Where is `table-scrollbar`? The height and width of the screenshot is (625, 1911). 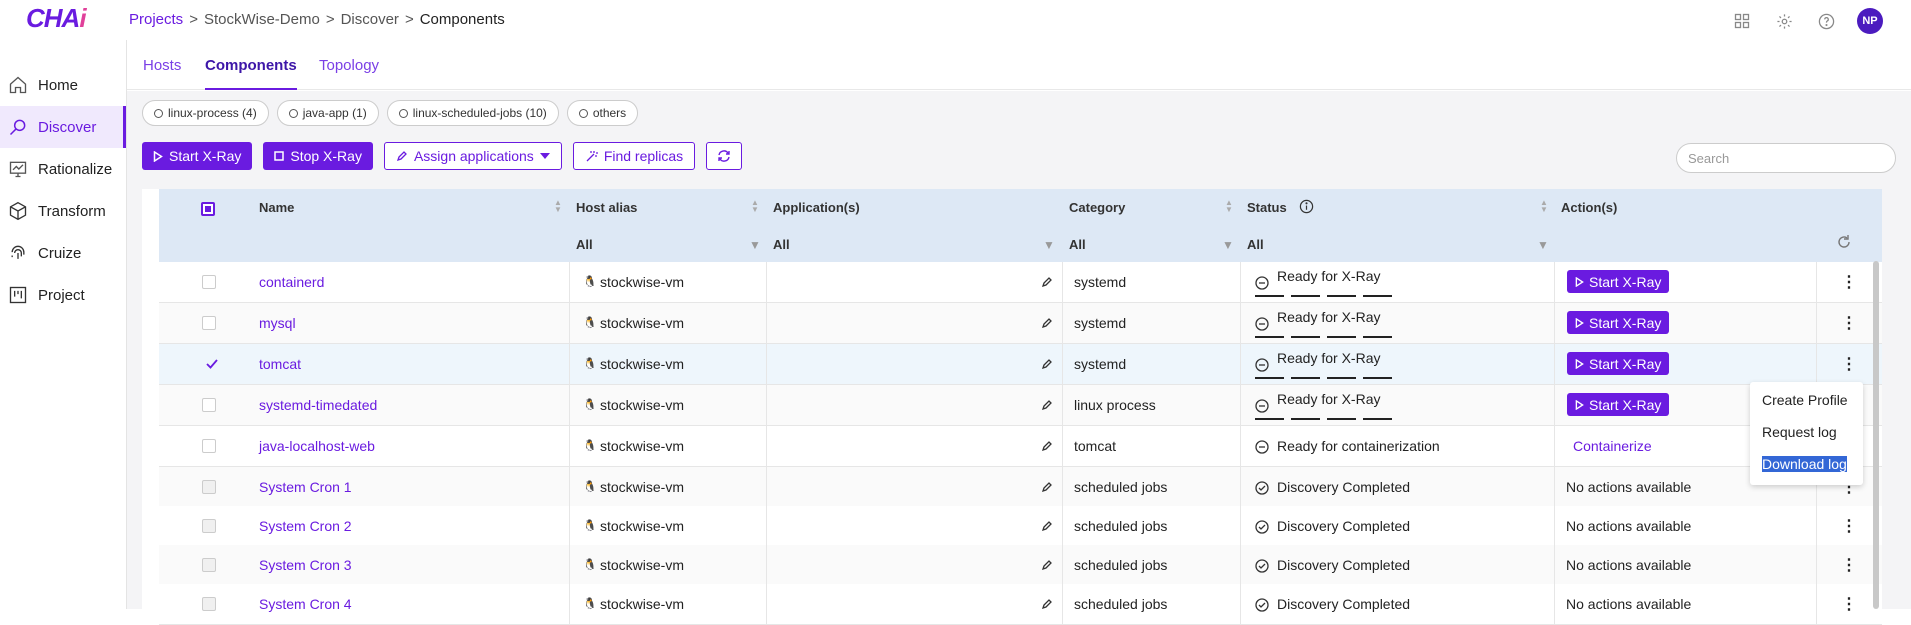 table-scrollbar is located at coordinates (1876, 435).